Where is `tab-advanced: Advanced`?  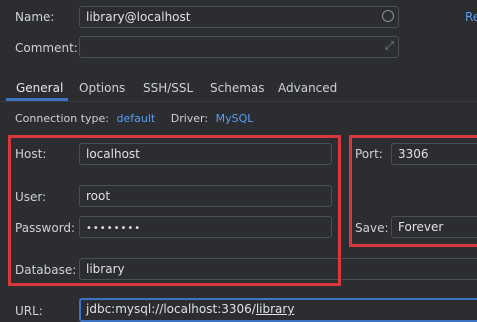 tab-advanced: Advanced is located at coordinates (307, 88).